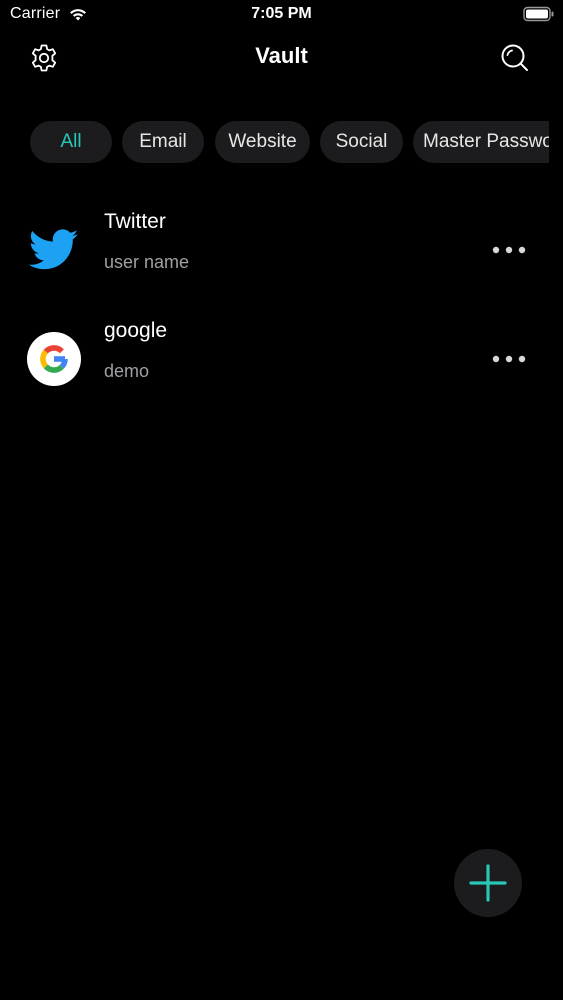 Image resolution: width=563 pixels, height=1000 pixels. What do you see at coordinates (163, 142) in the screenshot?
I see `chip-email: Email` at bounding box center [163, 142].